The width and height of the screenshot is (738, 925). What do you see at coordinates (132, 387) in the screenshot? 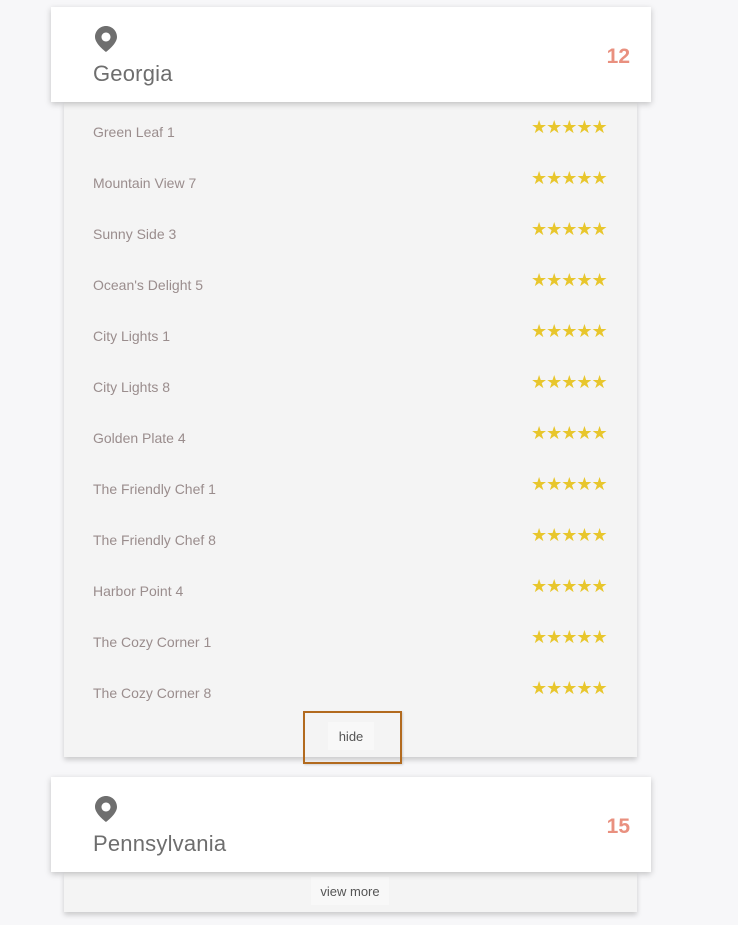
I see `restaurant-name: City Lights 8` at bounding box center [132, 387].